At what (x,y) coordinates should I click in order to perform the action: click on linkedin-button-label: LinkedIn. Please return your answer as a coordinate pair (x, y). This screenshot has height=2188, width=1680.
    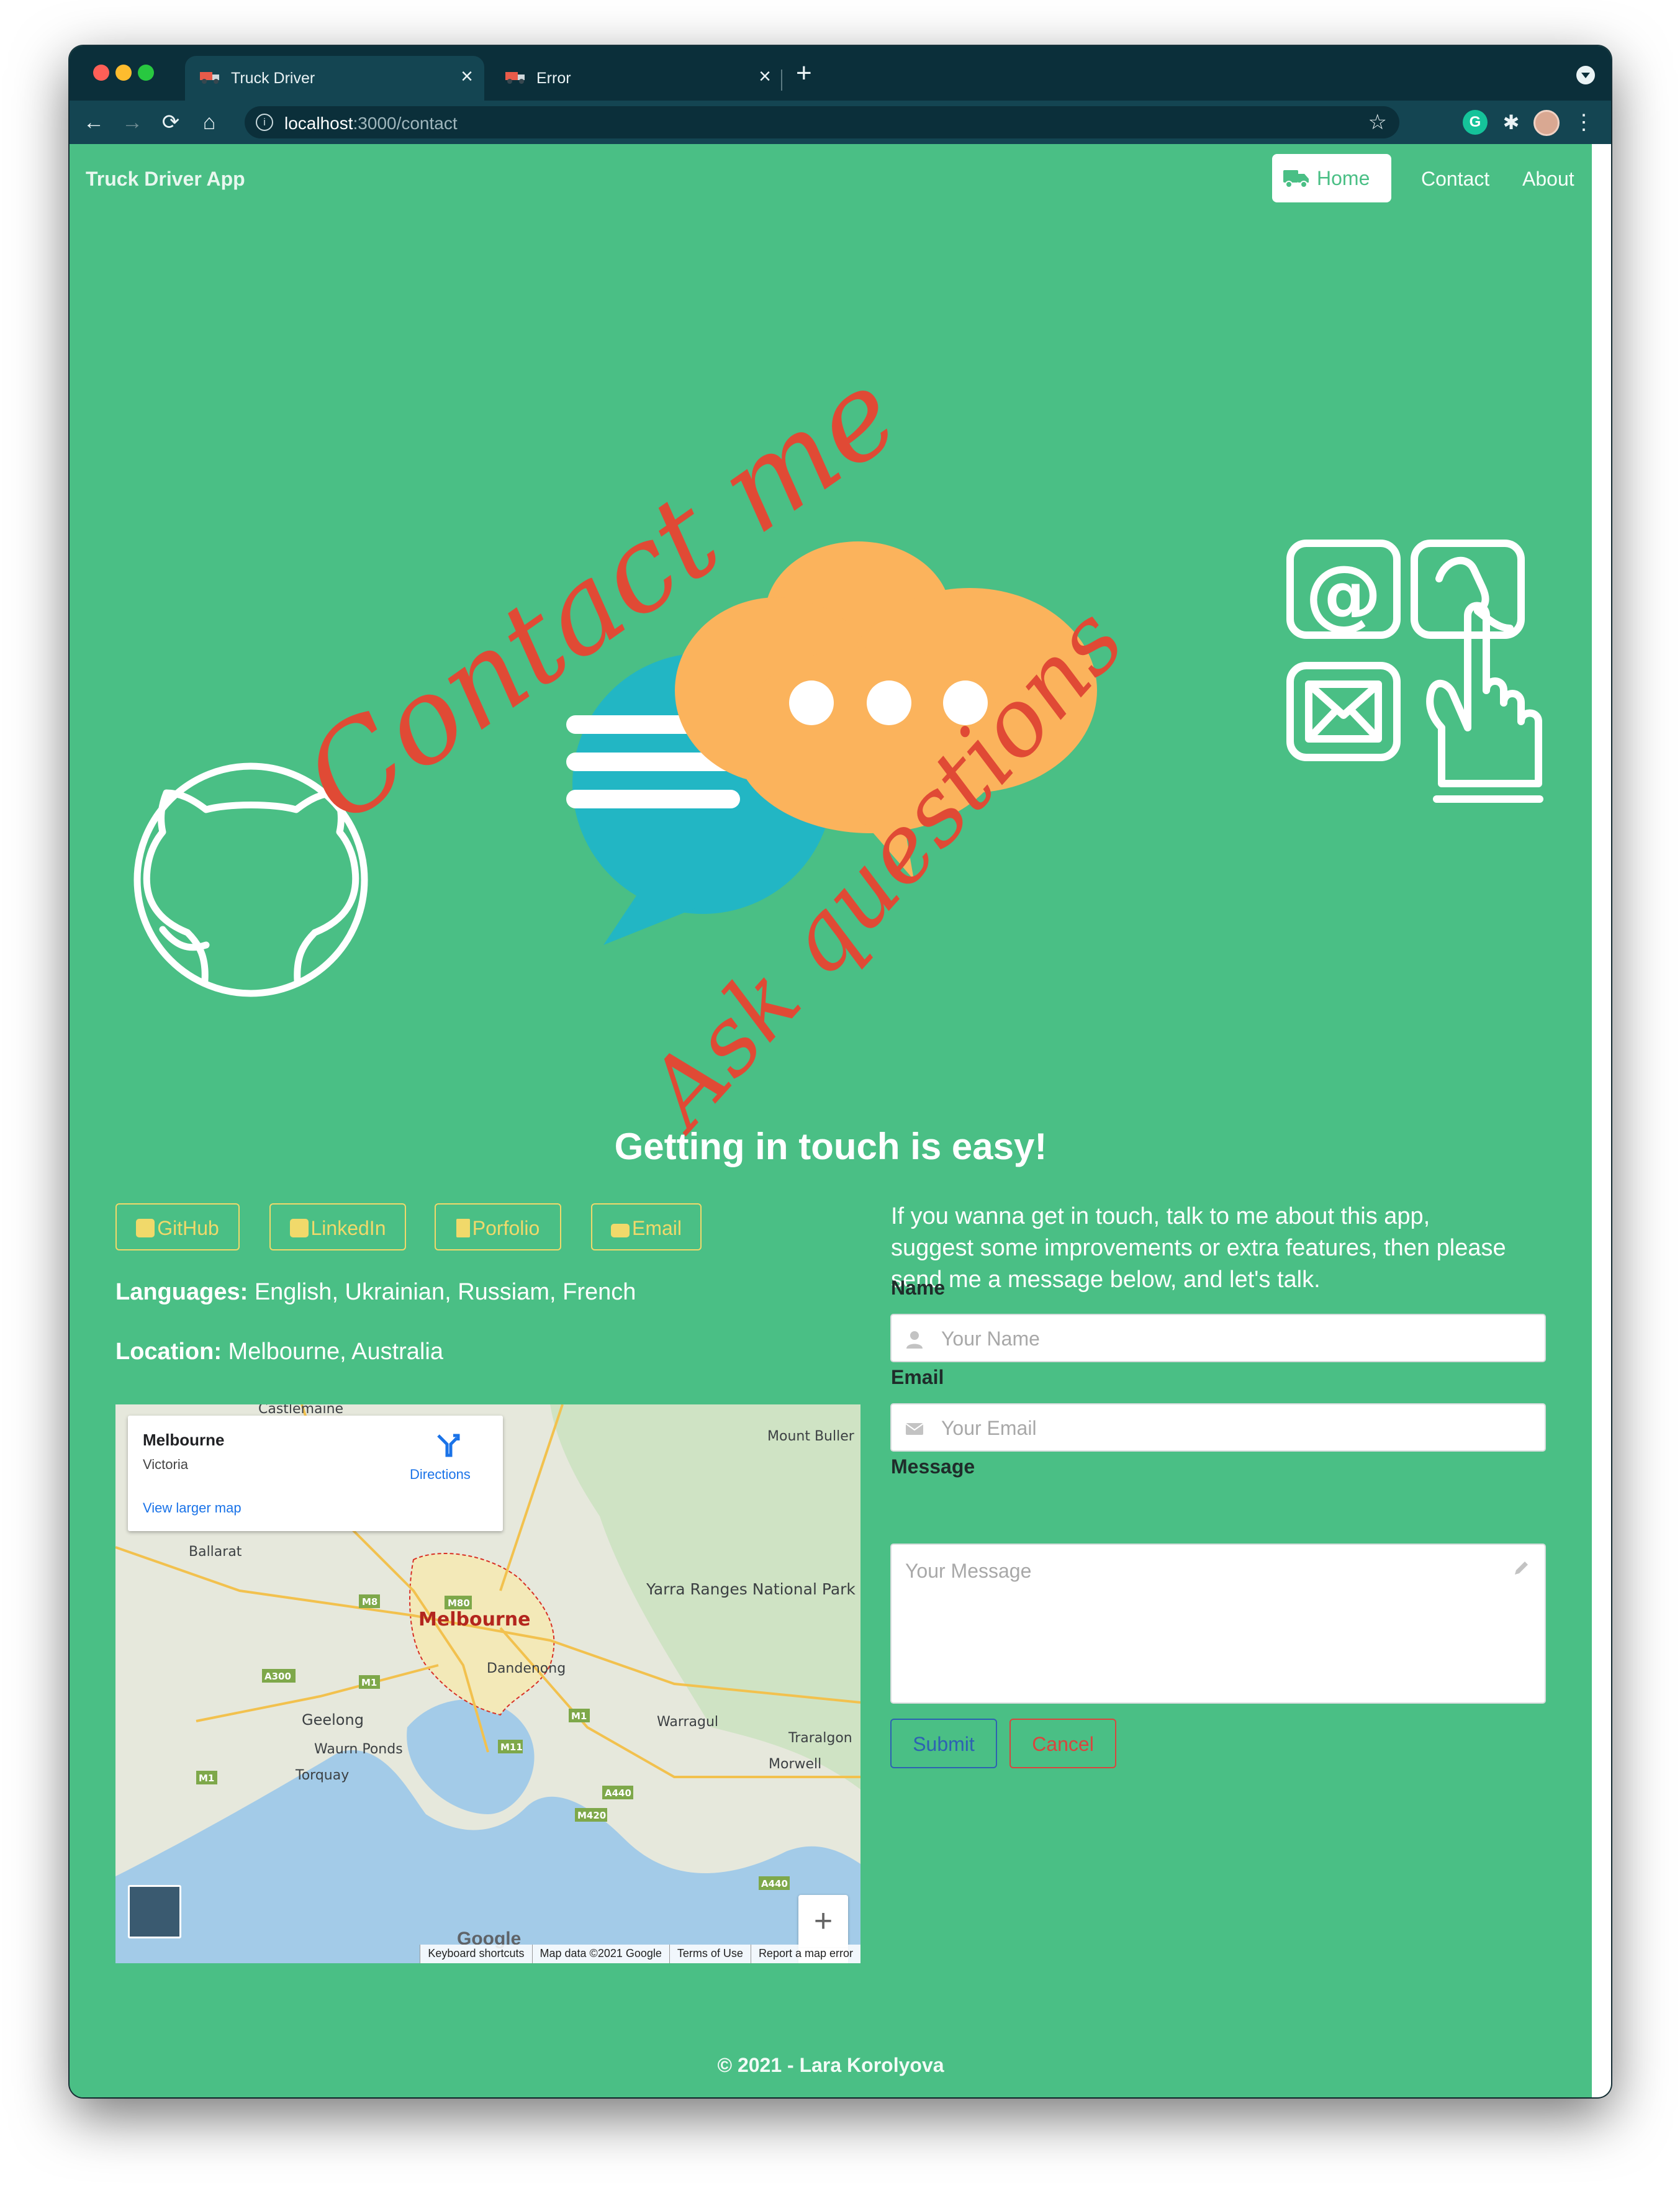
    Looking at the image, I should click on (348, 1228).